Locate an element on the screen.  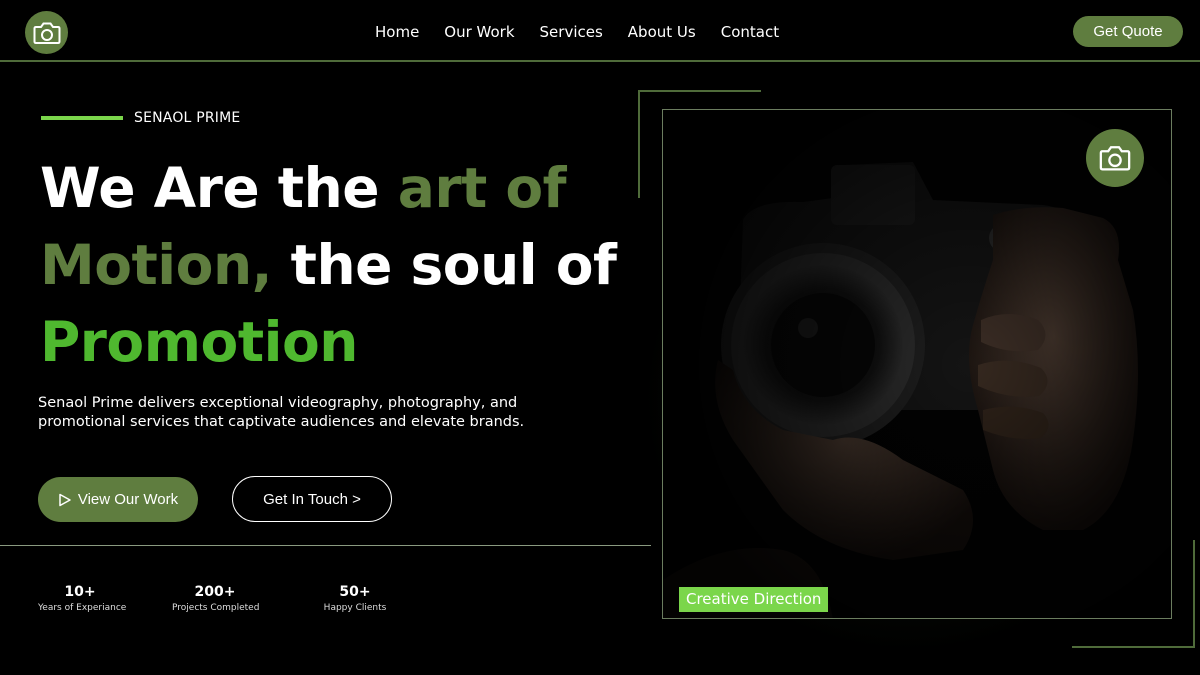
view-our-work-label: View Our Work is located at coordinates (128, 499).